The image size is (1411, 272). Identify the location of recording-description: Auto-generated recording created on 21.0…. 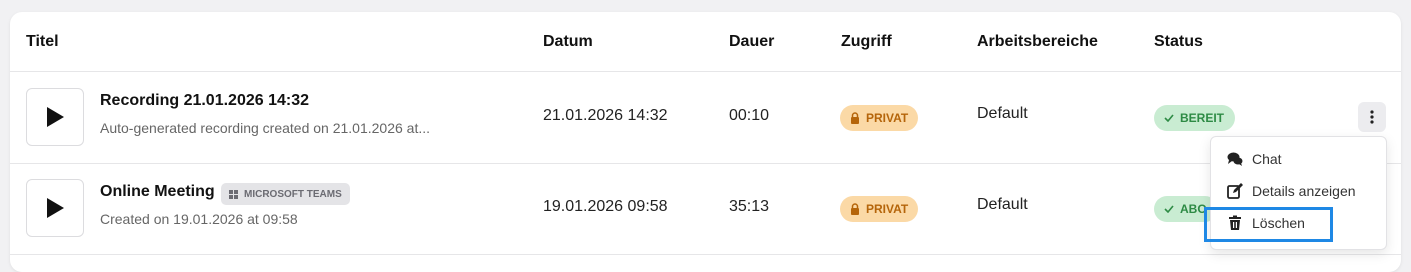
(265, 128).